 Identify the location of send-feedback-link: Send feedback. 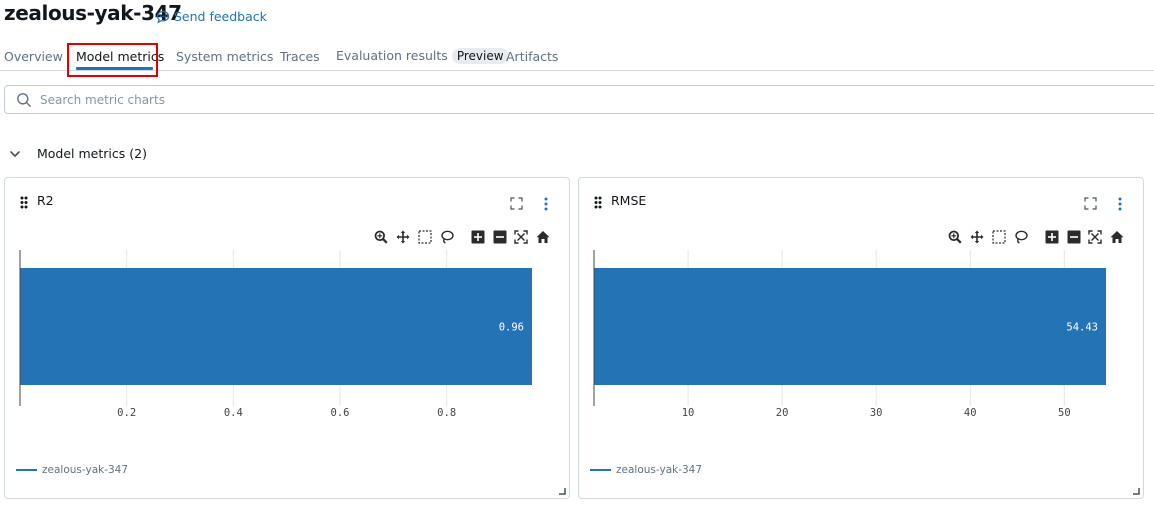
(211, 16).